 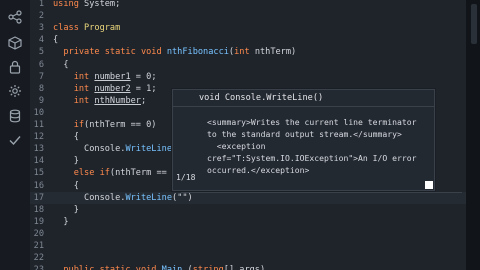 I want to click on check-icon, so click(x=15, y=140).